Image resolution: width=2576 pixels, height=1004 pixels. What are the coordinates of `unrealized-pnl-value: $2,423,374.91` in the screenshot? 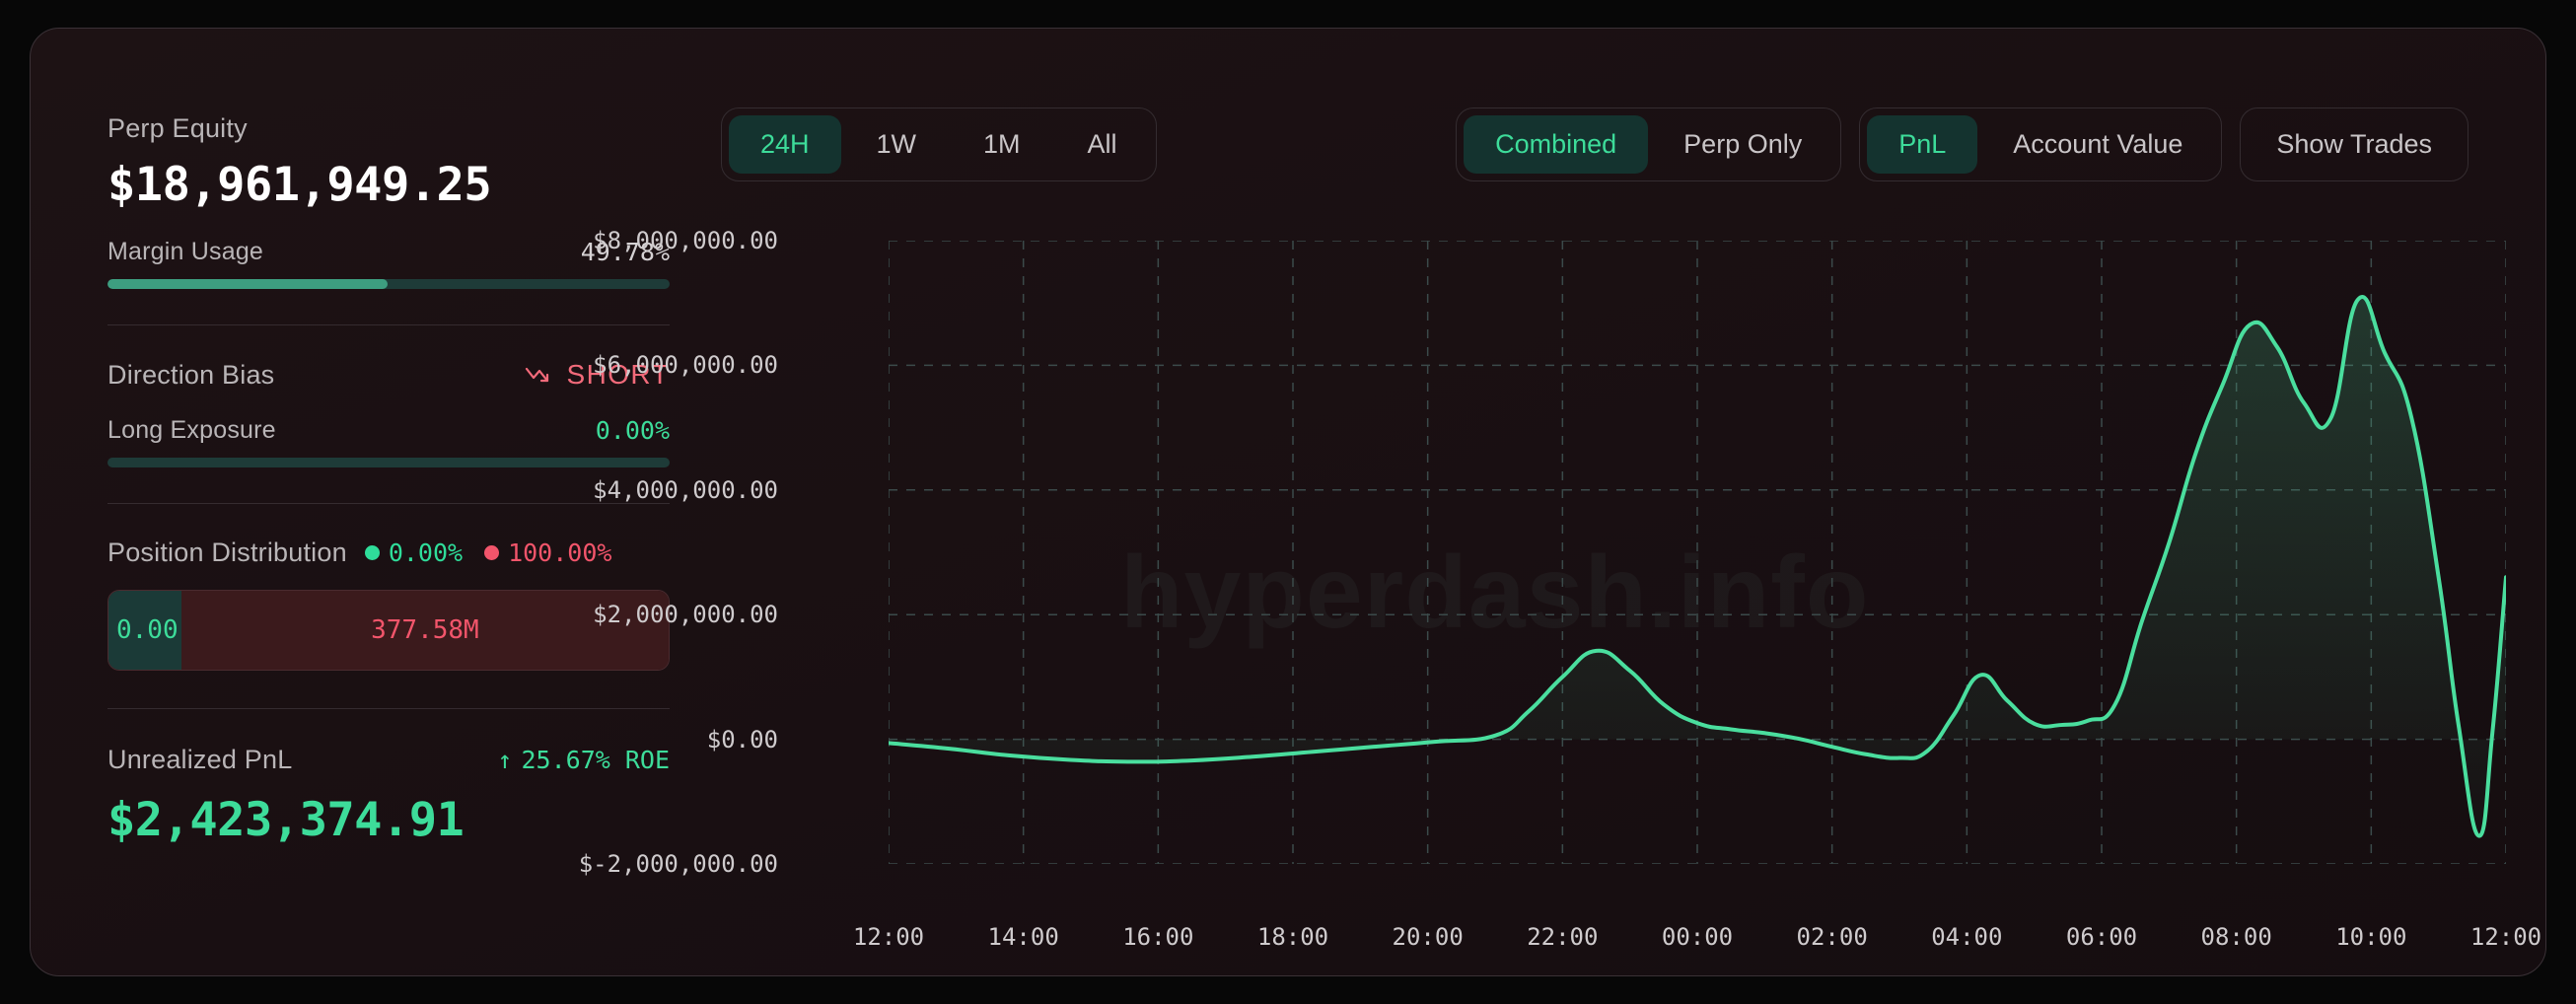 It's located at (286, 820).